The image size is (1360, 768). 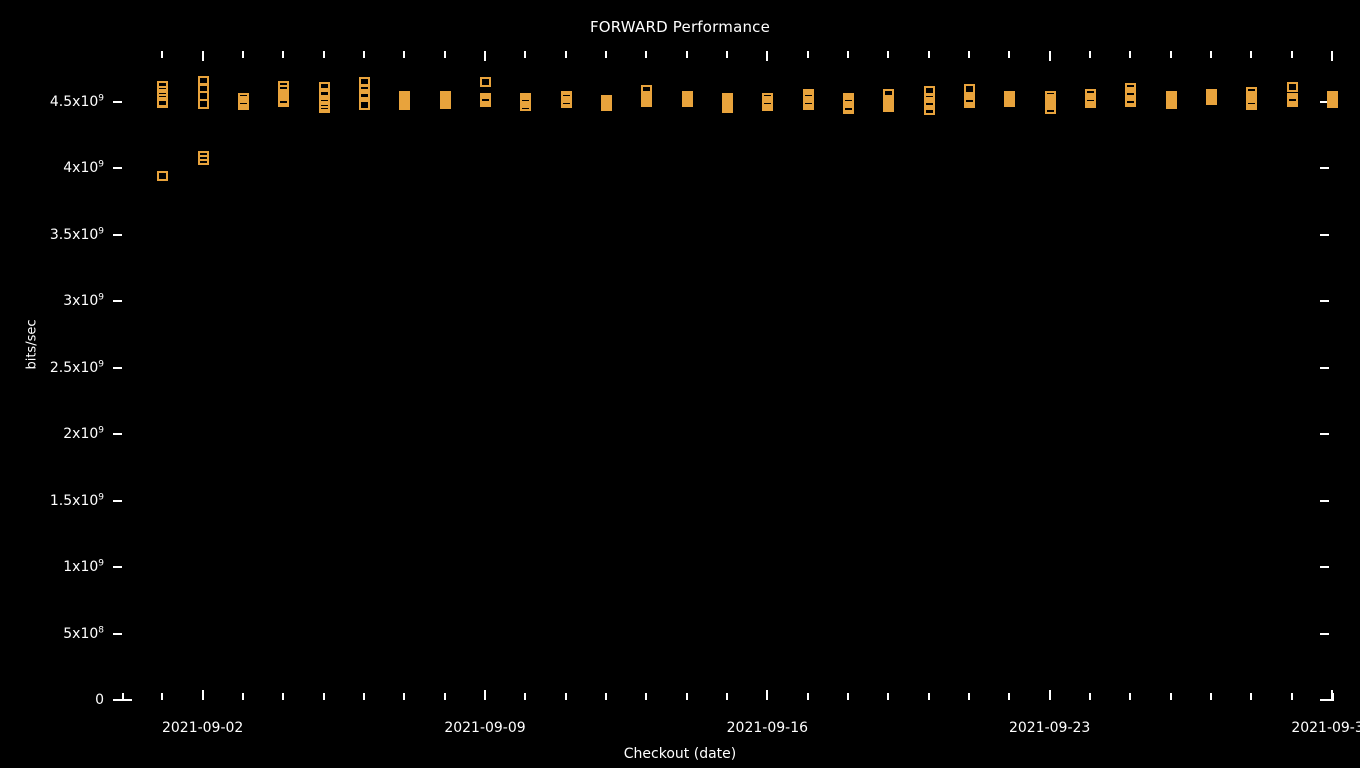 I want to click on y-tick-label: 0, so click(x=99, y=700).